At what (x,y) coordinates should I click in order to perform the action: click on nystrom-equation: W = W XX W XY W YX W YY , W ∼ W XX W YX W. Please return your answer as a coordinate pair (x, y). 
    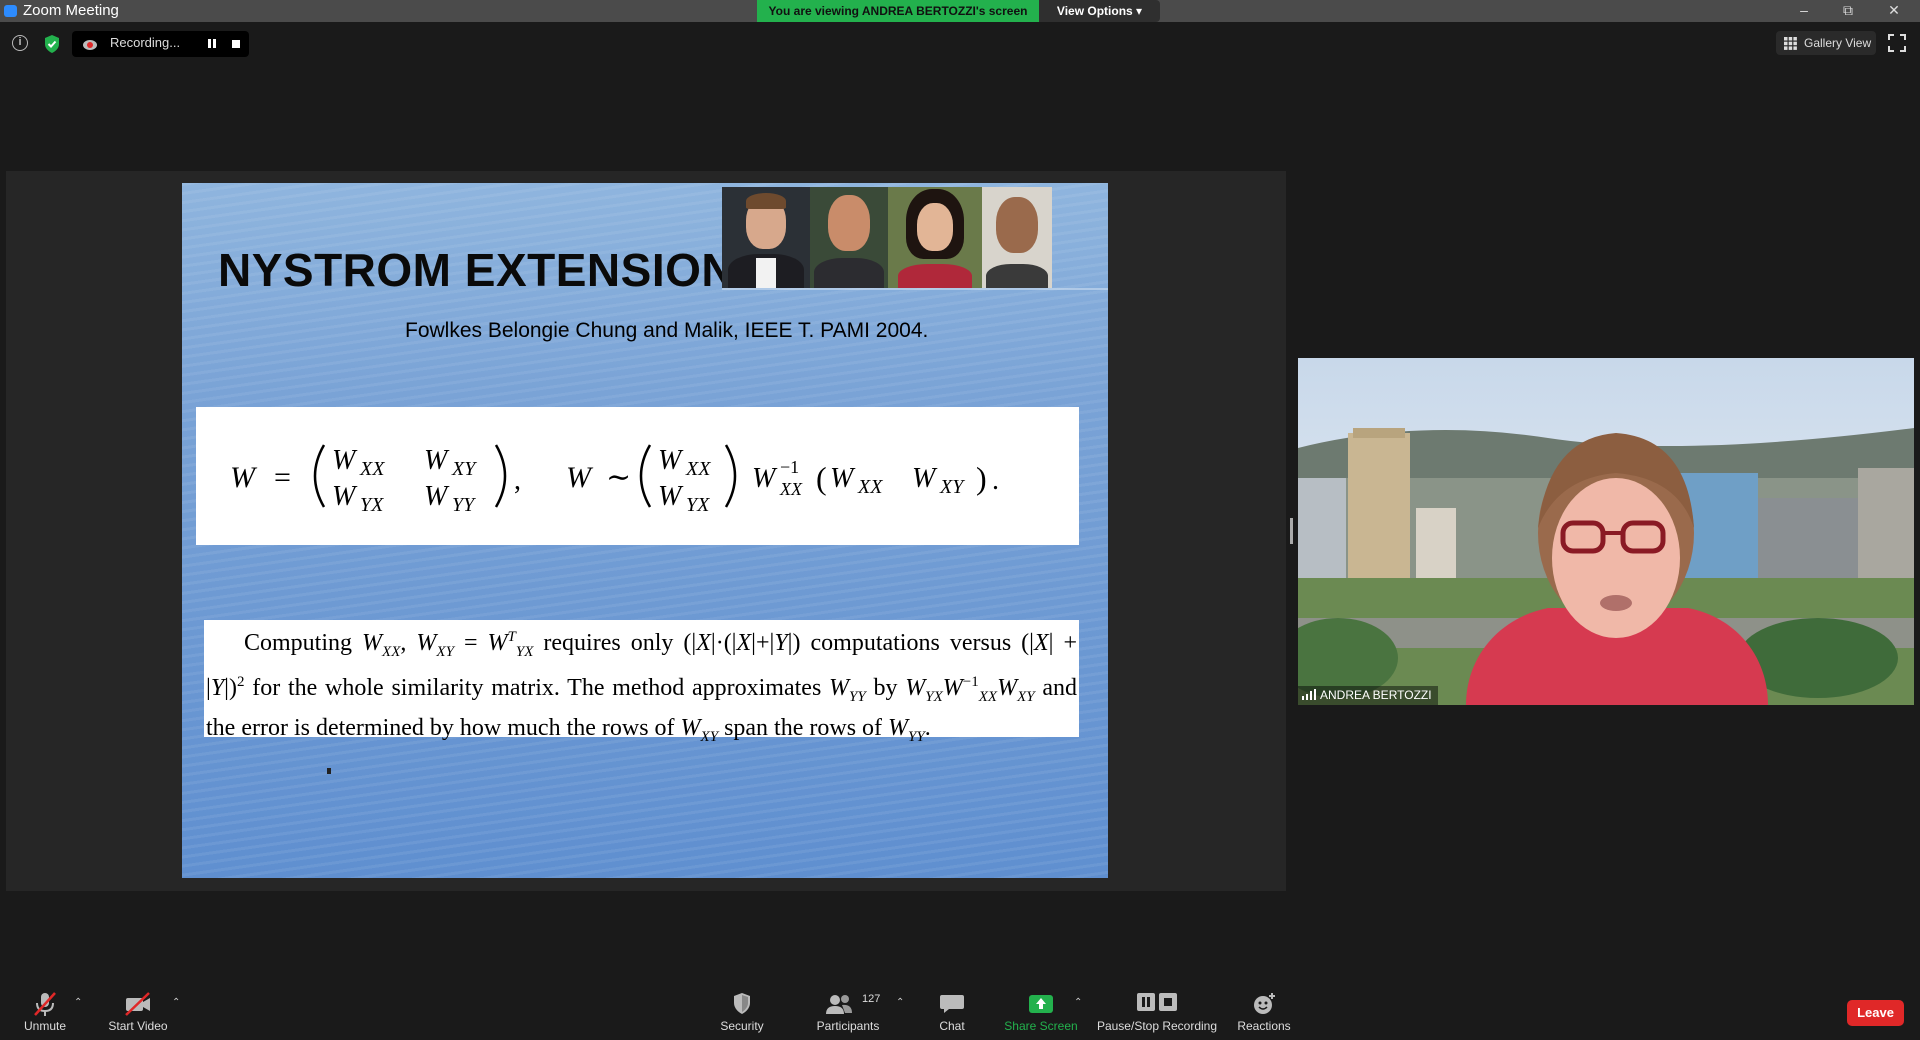
    Looking at the image, I should click on (614, 480).